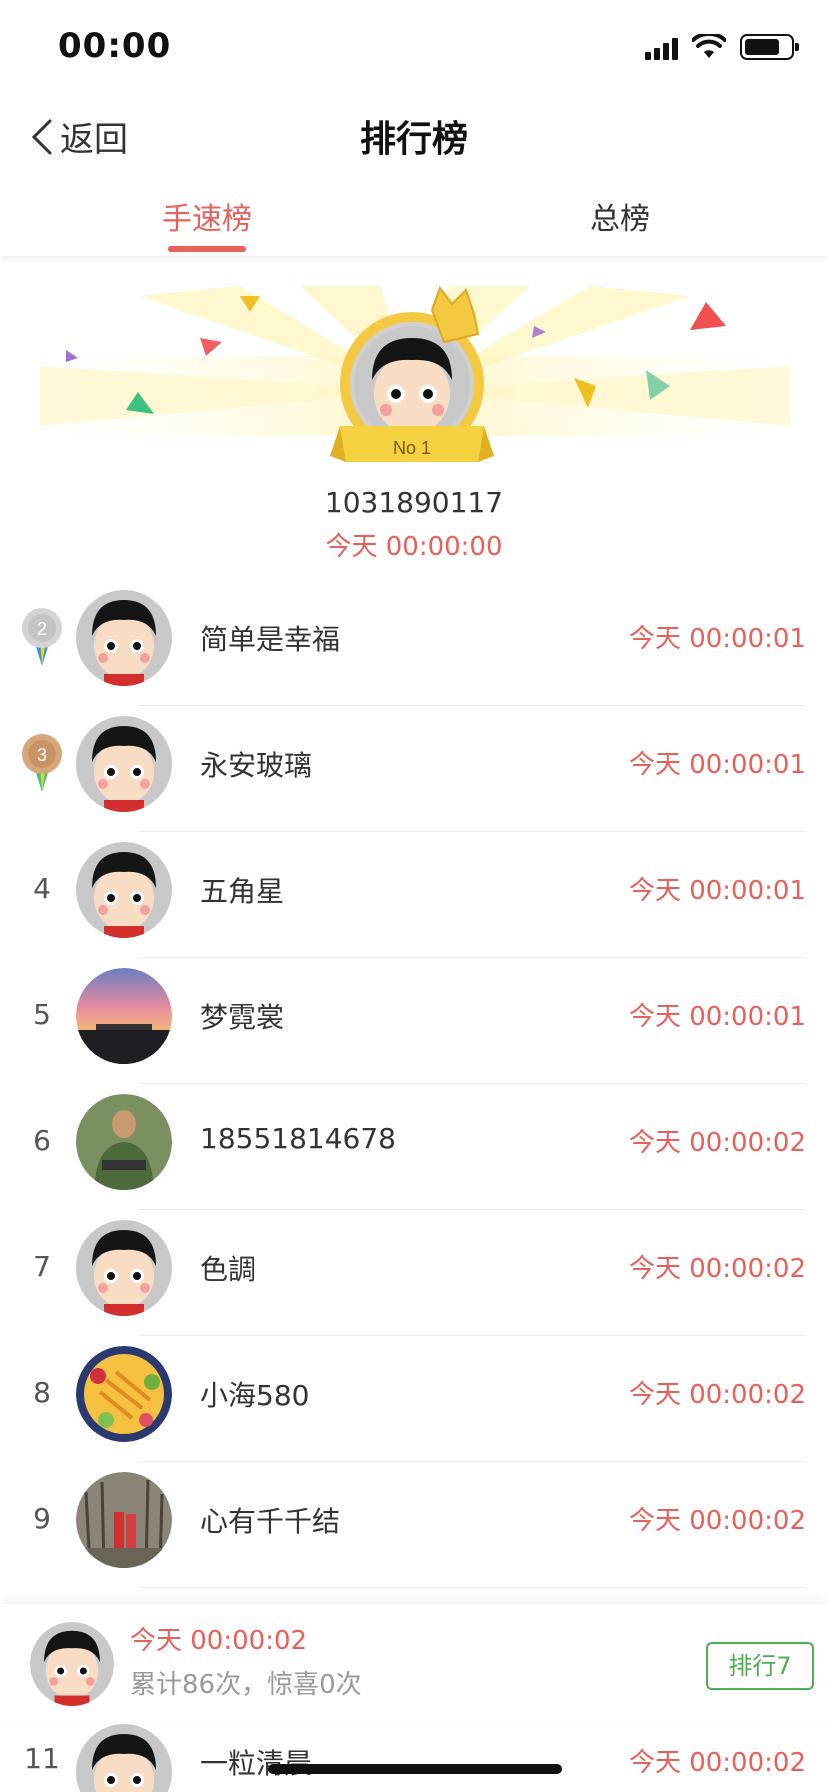  I want to click on rank-number: 9, so click(42, 1518).